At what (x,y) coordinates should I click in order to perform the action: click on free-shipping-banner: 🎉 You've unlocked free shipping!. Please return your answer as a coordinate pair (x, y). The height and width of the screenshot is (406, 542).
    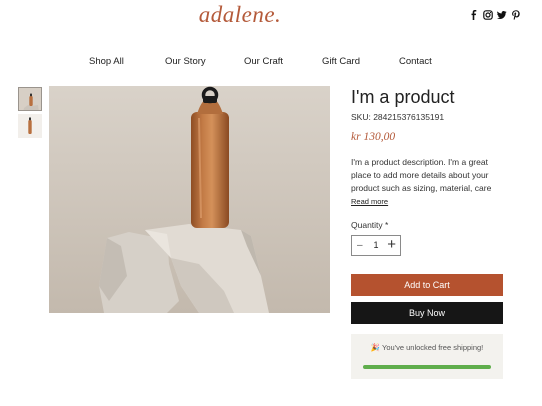
    Looking at the image, I should click on (427, 356).